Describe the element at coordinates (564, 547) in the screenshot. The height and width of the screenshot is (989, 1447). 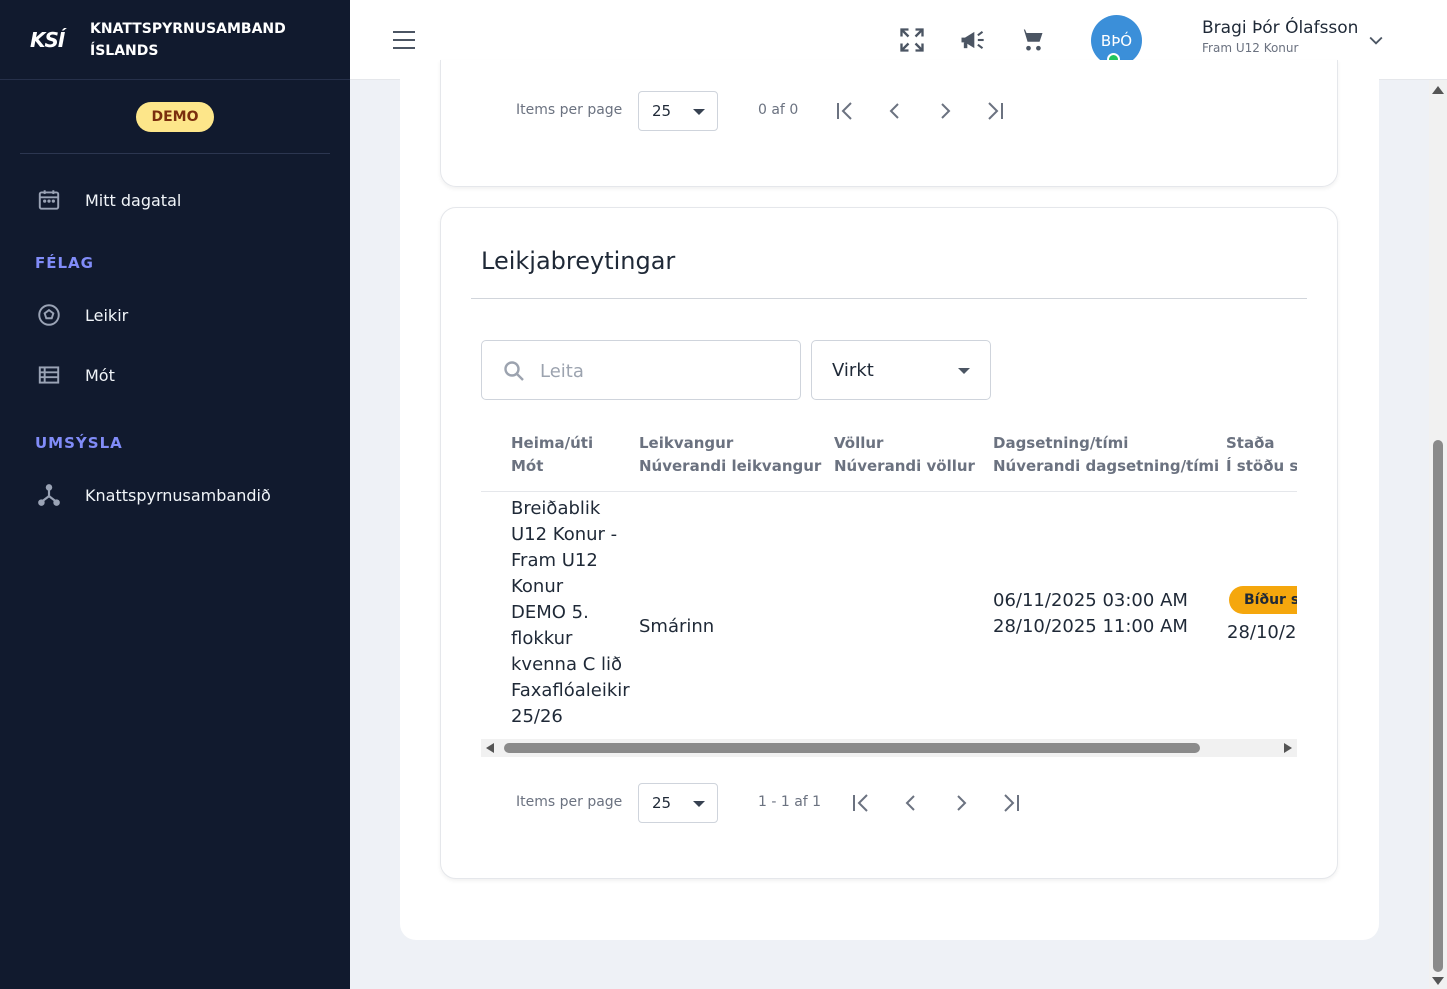
I see `match-teams: Breiðablik U12 Konur - Fram U12 Konur` at that location.